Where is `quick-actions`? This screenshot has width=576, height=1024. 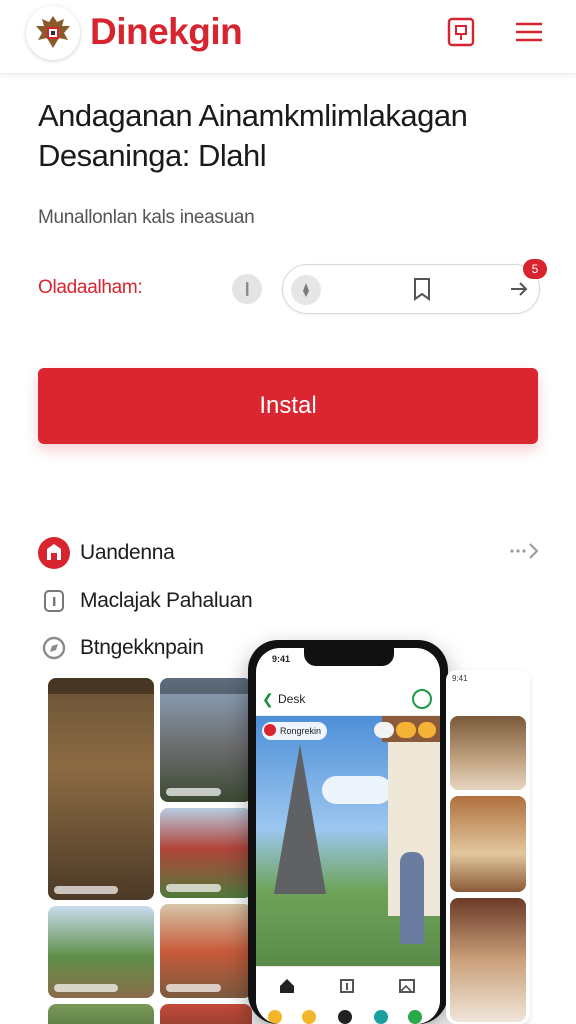 quick-actions is located at coordinates (348, 1015).